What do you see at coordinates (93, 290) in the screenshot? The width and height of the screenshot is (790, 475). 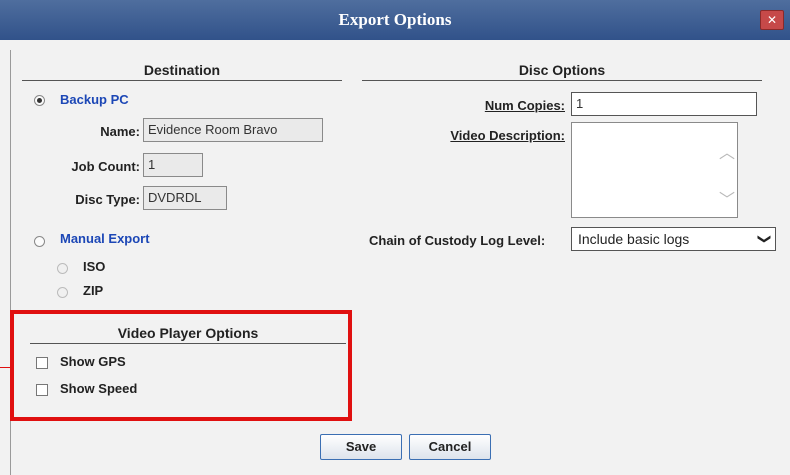 I see `zip-label: ZIP` at bounding box center [93, 290].